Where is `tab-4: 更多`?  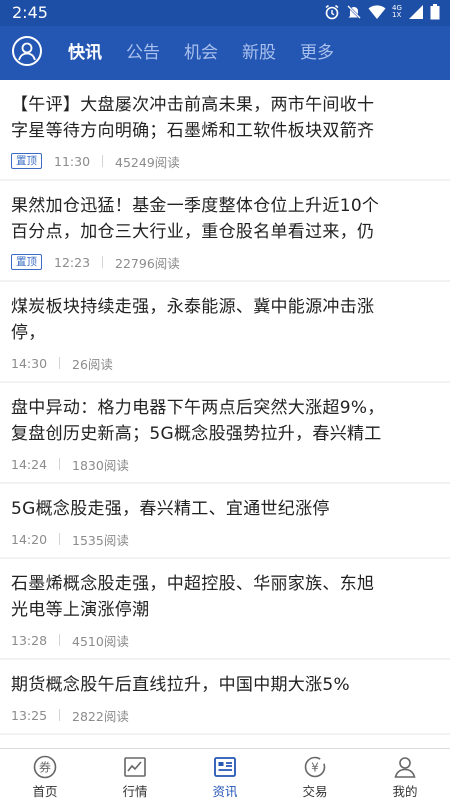
tab-4: 更多 is located at coordinates (317, 53).